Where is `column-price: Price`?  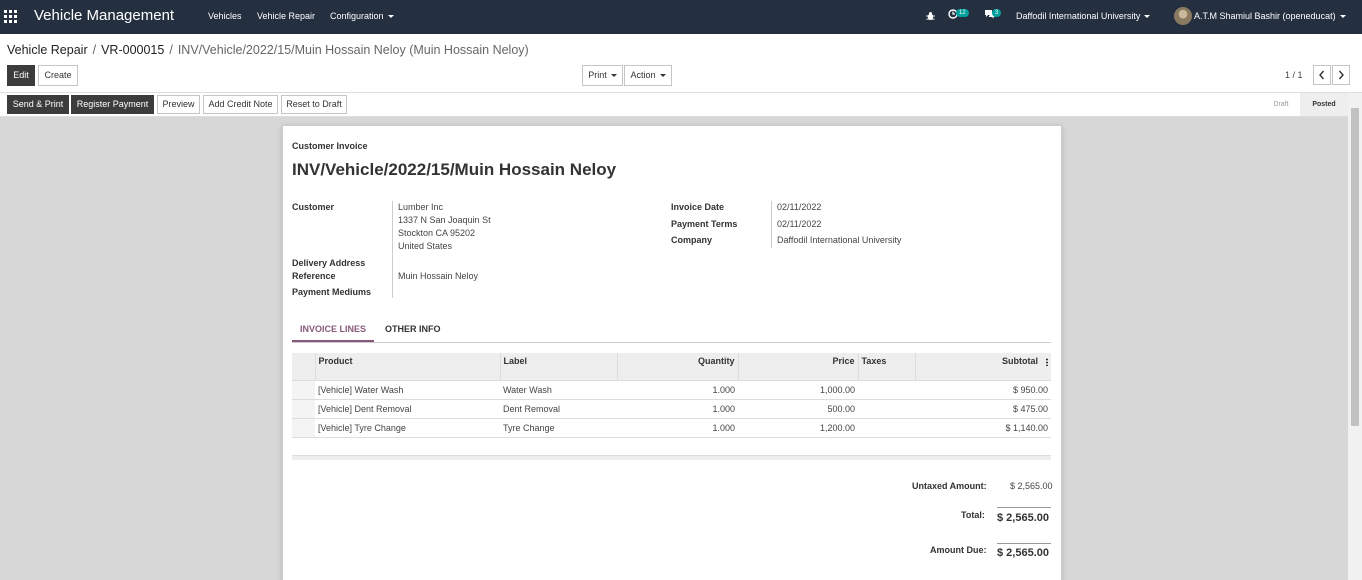
column-price: Price is located at coordinates (797, 366).